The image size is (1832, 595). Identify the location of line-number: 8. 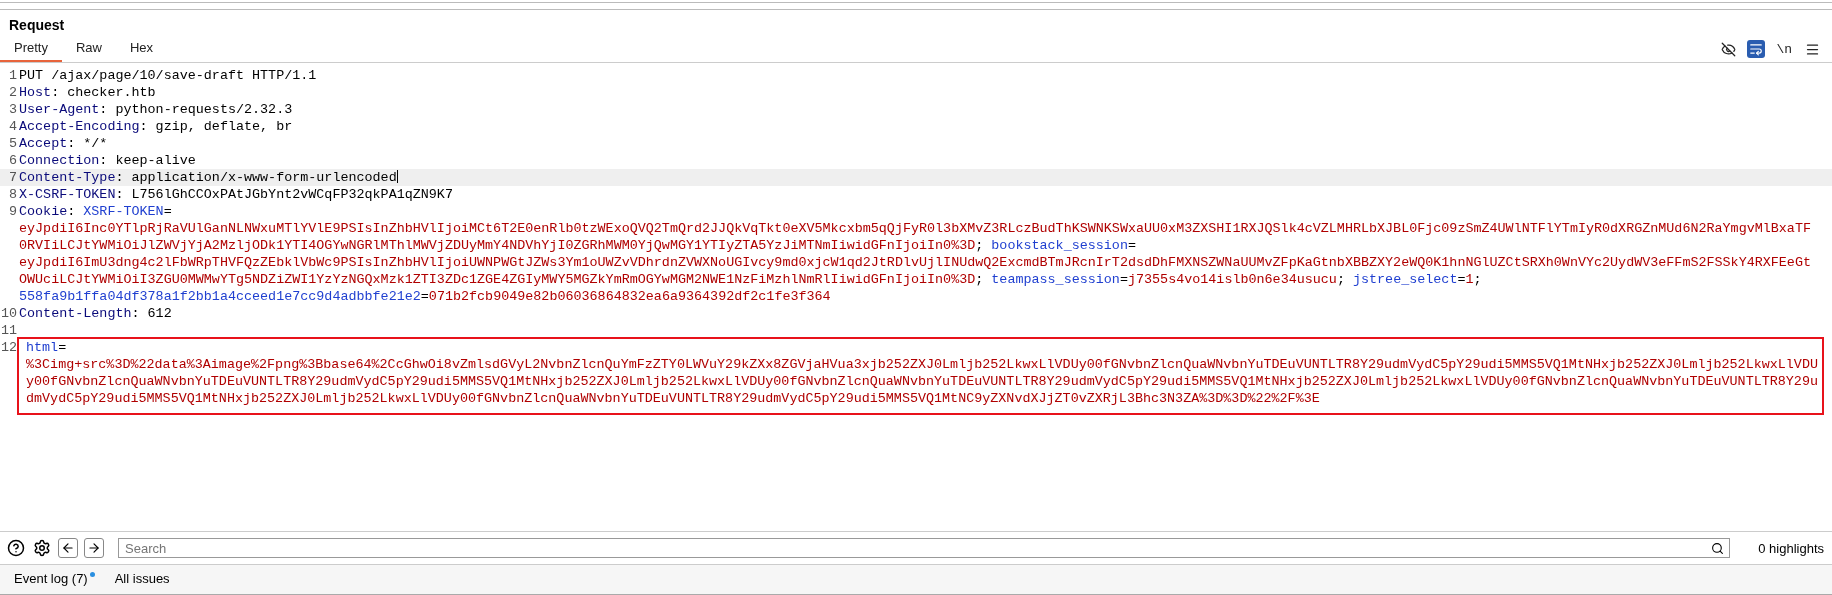
(12, 194).